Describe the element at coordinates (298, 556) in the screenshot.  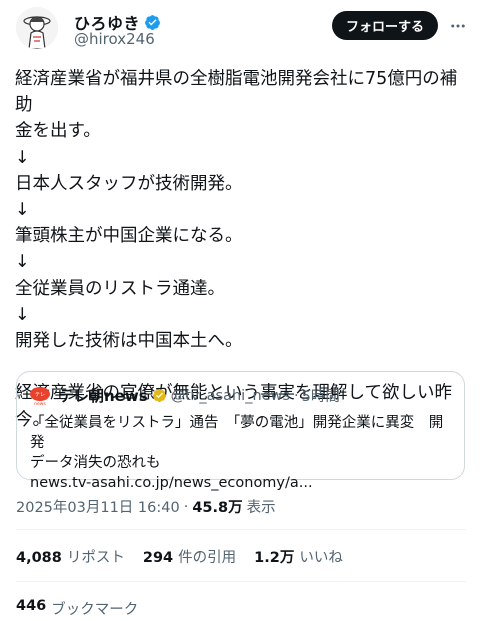
I see `likes-stat: 1.2万 いいね` at that location.